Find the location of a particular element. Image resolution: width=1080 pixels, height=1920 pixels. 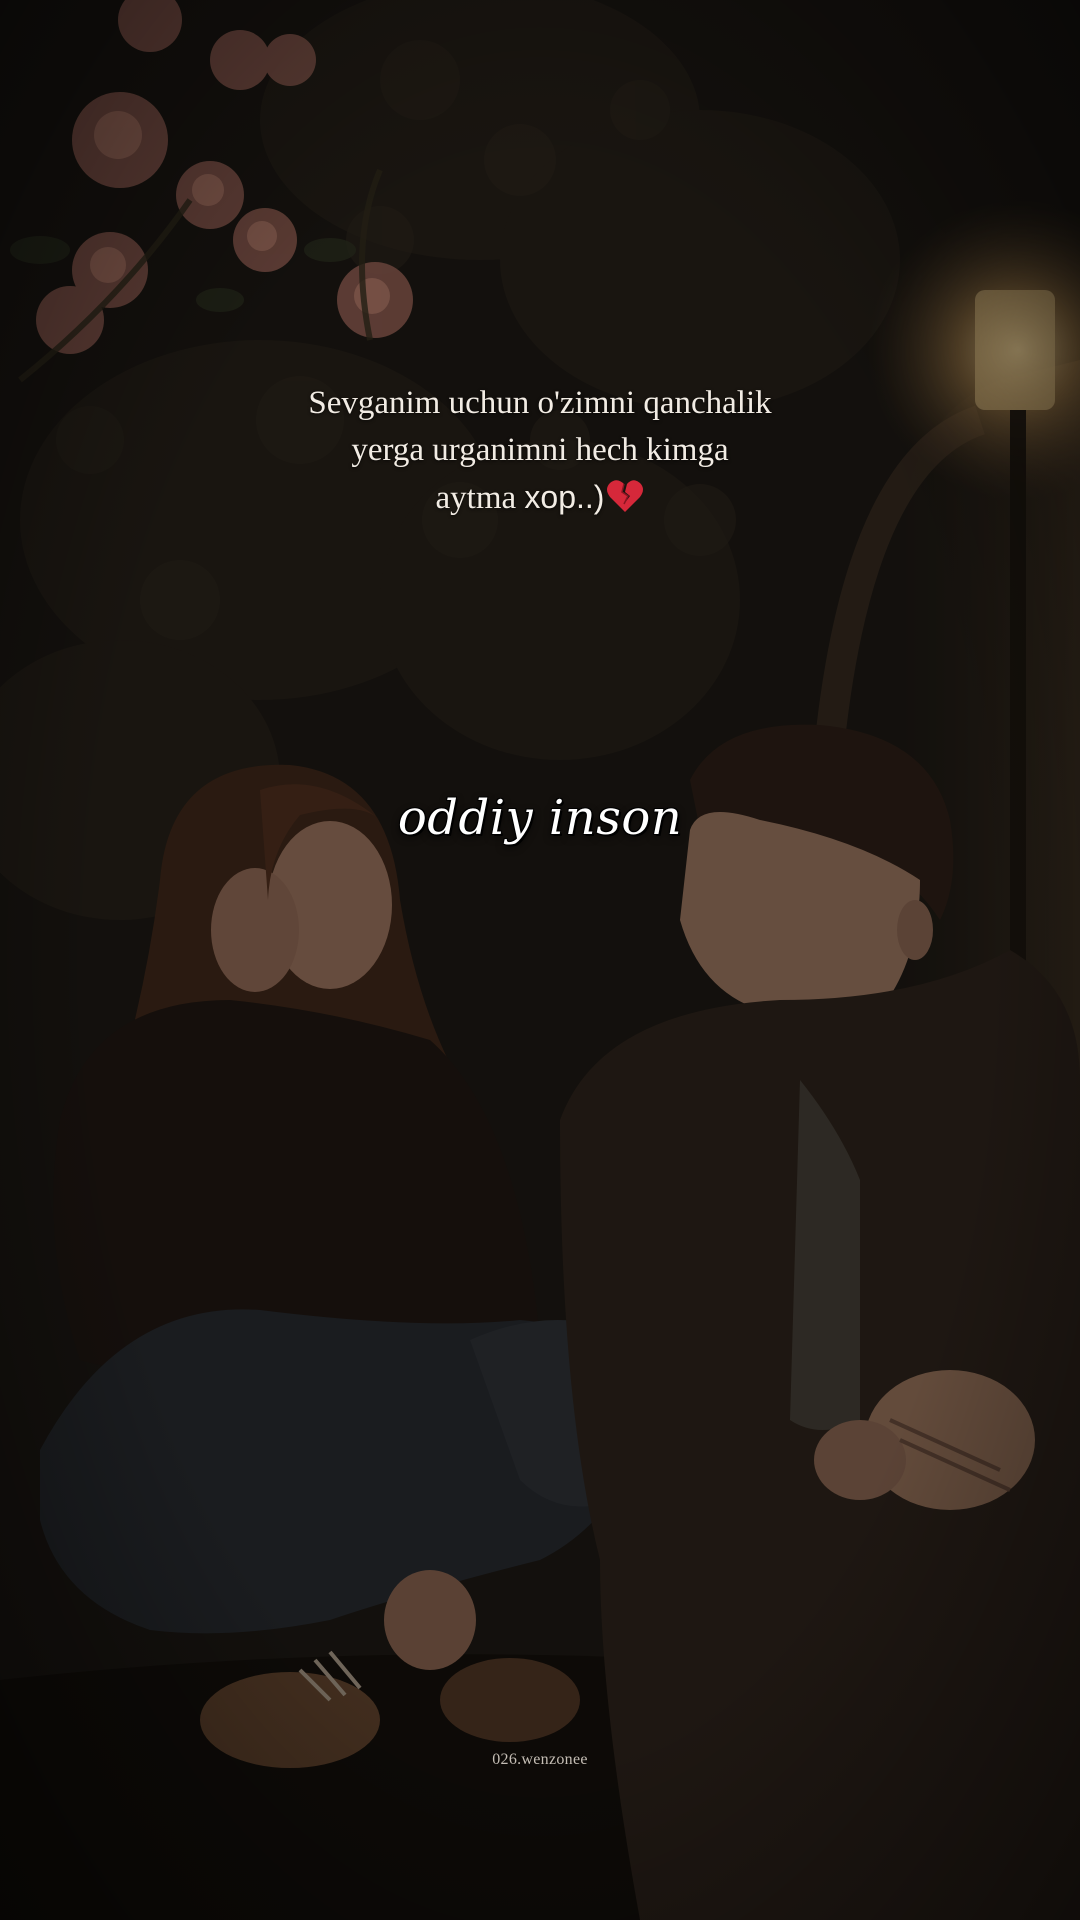

broken-heart-icon is located at coordinates (625, 503).